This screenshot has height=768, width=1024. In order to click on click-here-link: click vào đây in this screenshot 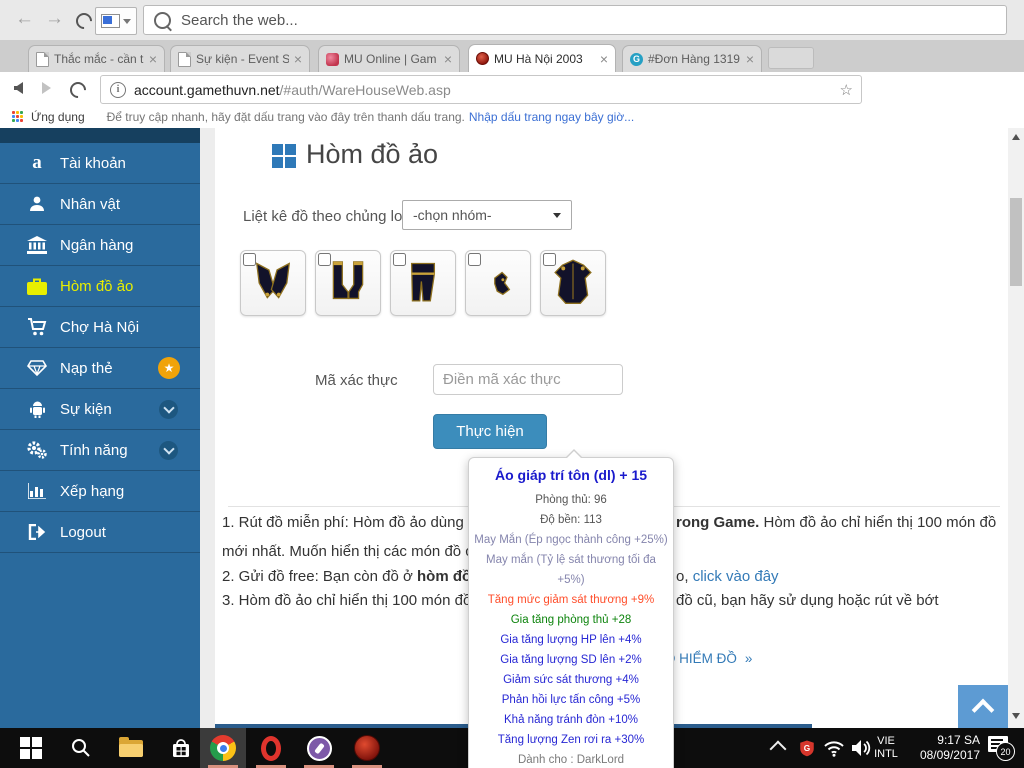, I will do `click(736, 576)`.